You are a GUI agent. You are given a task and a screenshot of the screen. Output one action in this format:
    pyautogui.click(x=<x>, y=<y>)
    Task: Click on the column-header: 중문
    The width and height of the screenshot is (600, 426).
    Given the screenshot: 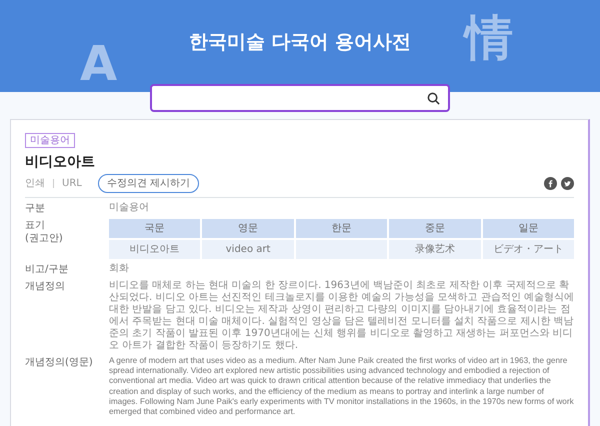 What is the action you would take?
    pyautogui.click(x=435, y=228)
    